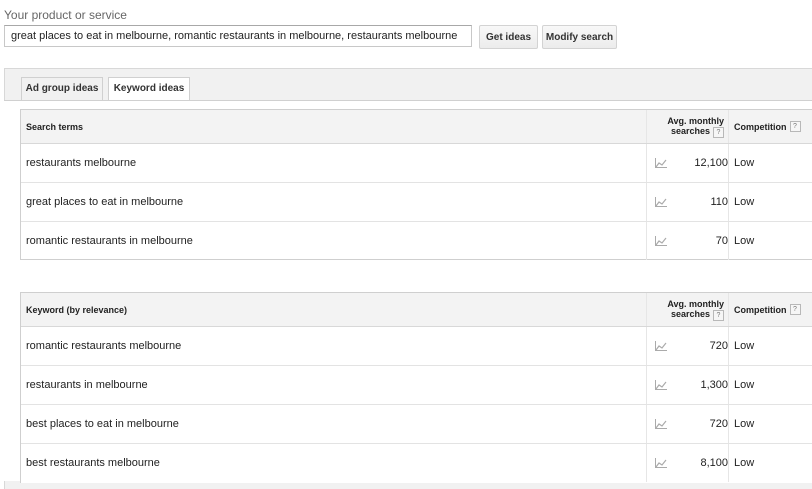 This screenshot has width=812, height=489. What do you see at coordinates (714, 385) in the screenshot?
I see `avg-monthly-searches: 1,300` at bounding box center [714, 385].